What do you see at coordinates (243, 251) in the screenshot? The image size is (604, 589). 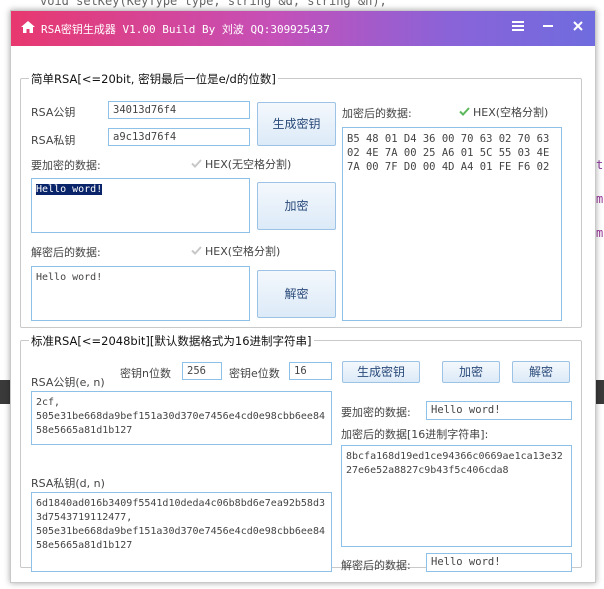 I see `simple-hex-space-label: HEX(空格分割)` at bounding box center [243, 251].